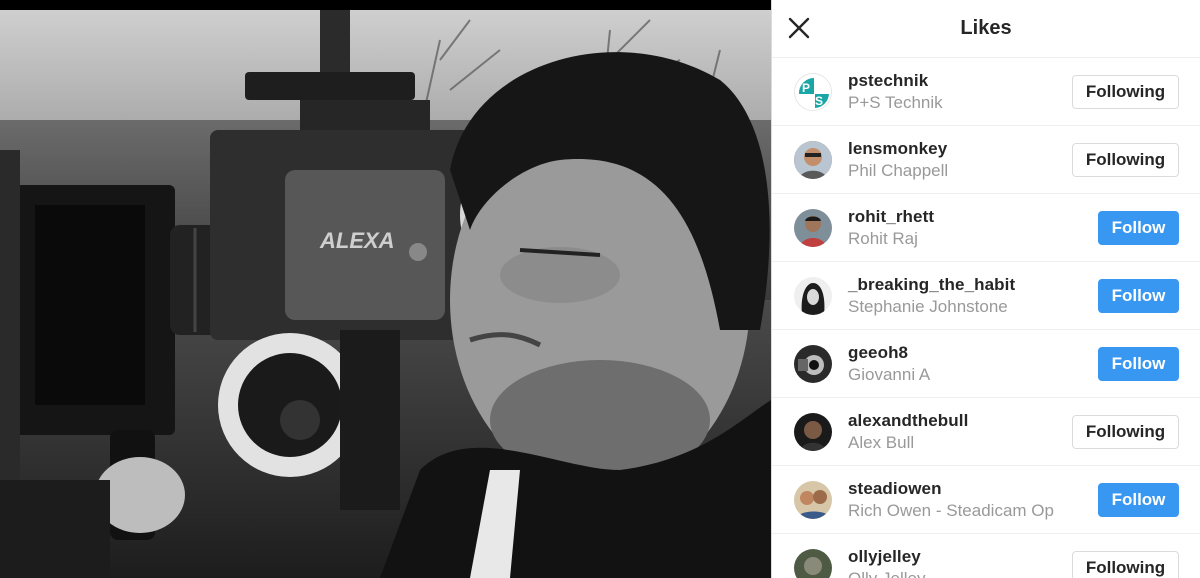 The height and width of the screenshot is (578, 1200). I want to click on ps-logo-icon: P S, so click(813, 92).